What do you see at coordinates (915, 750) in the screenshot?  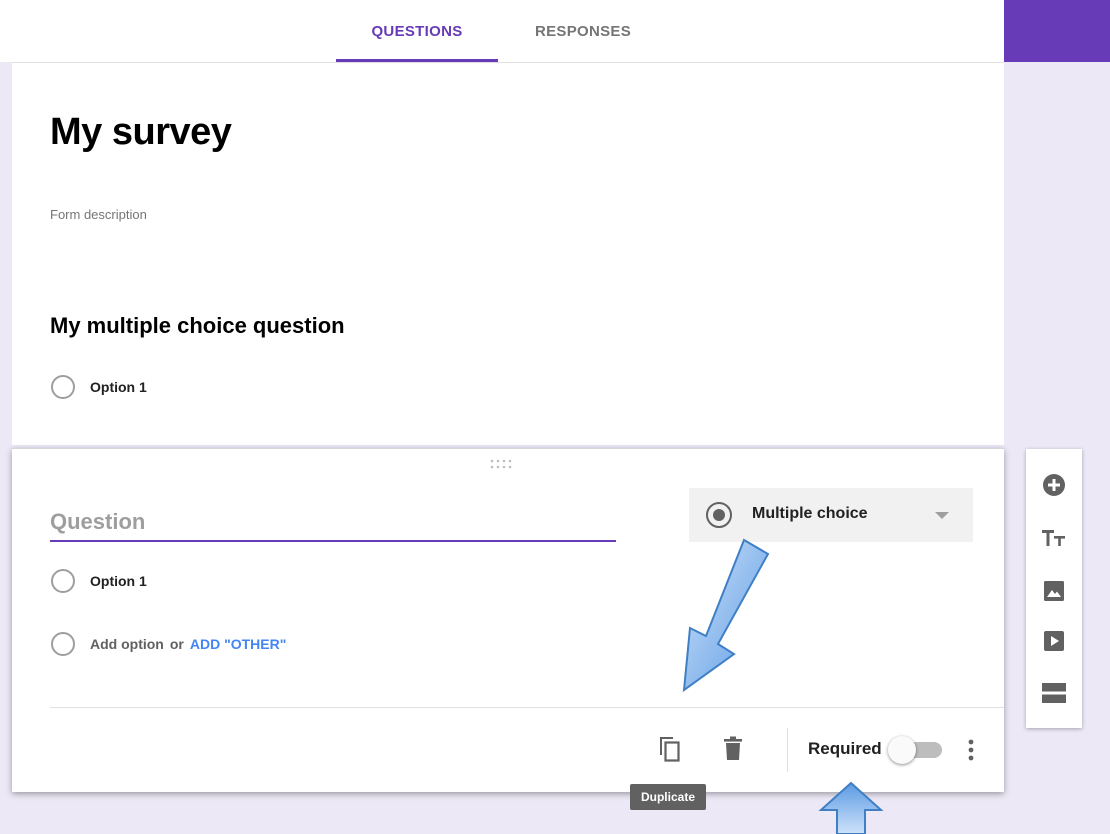 I see `required-toggle` at bounding box center [915, 750].